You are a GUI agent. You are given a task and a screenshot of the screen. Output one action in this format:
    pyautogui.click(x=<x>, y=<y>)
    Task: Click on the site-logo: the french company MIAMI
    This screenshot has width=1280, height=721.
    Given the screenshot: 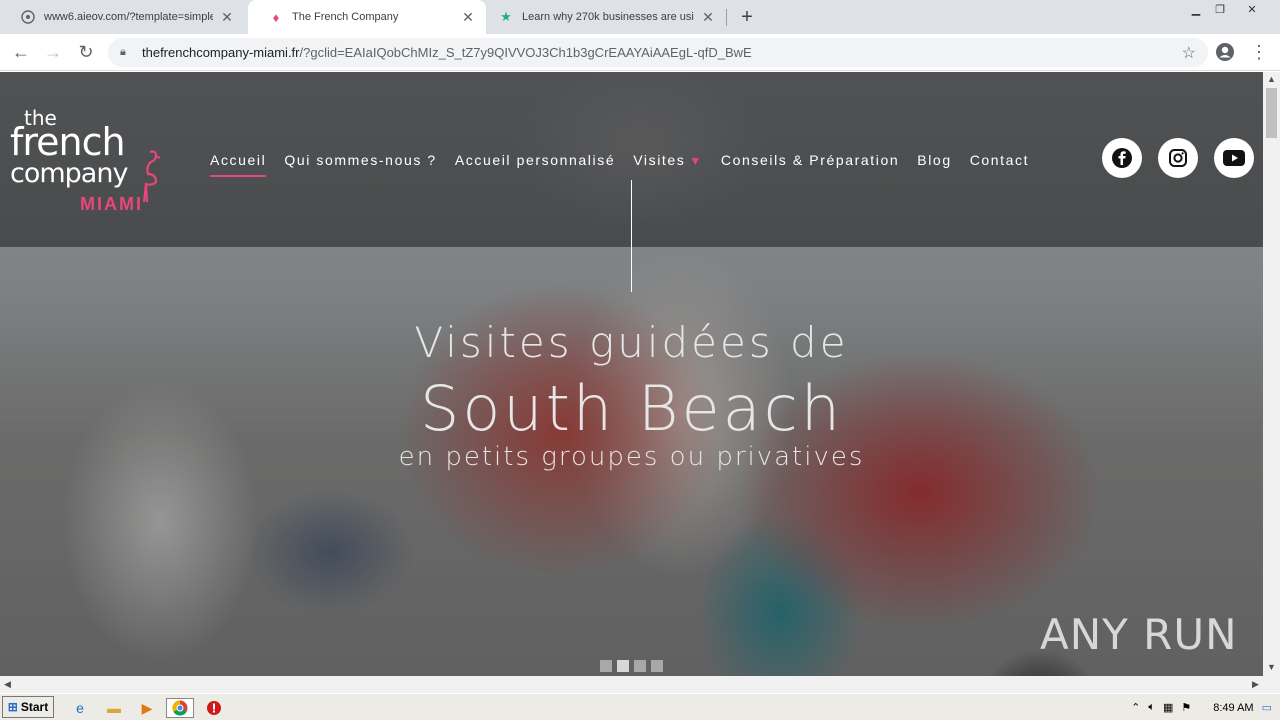 What is the action you would take?
    pyautogui.click(x=85, y=161)
    